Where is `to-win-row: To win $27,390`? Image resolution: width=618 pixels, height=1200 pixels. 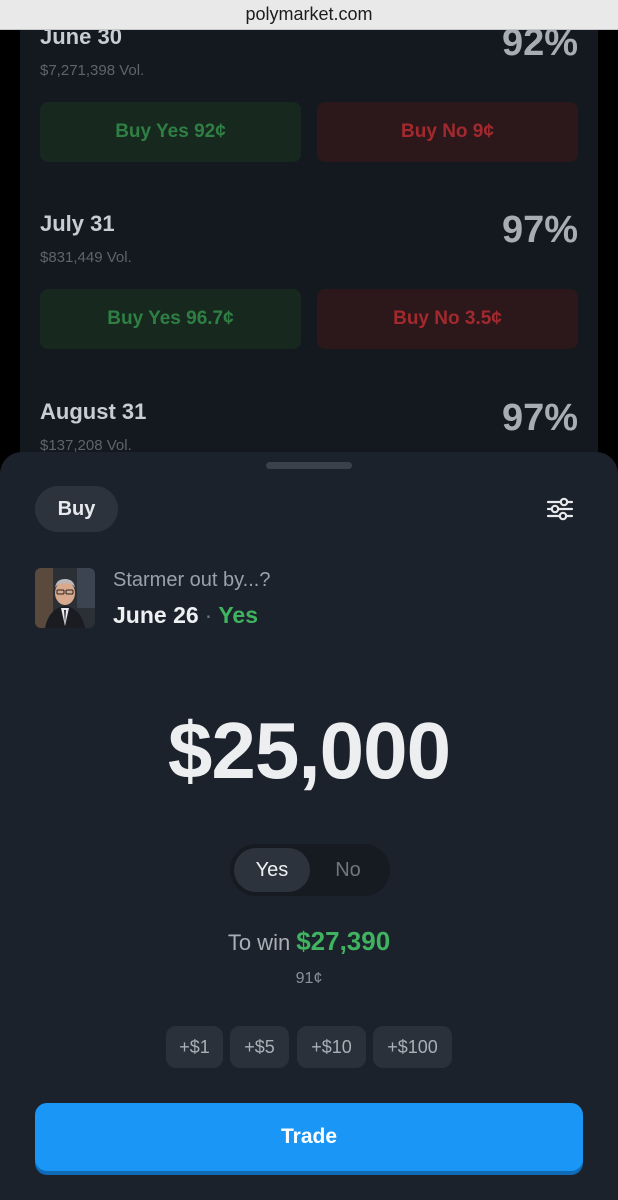
to-win-row: To win $27,390 is located at coordinates (309, 941).